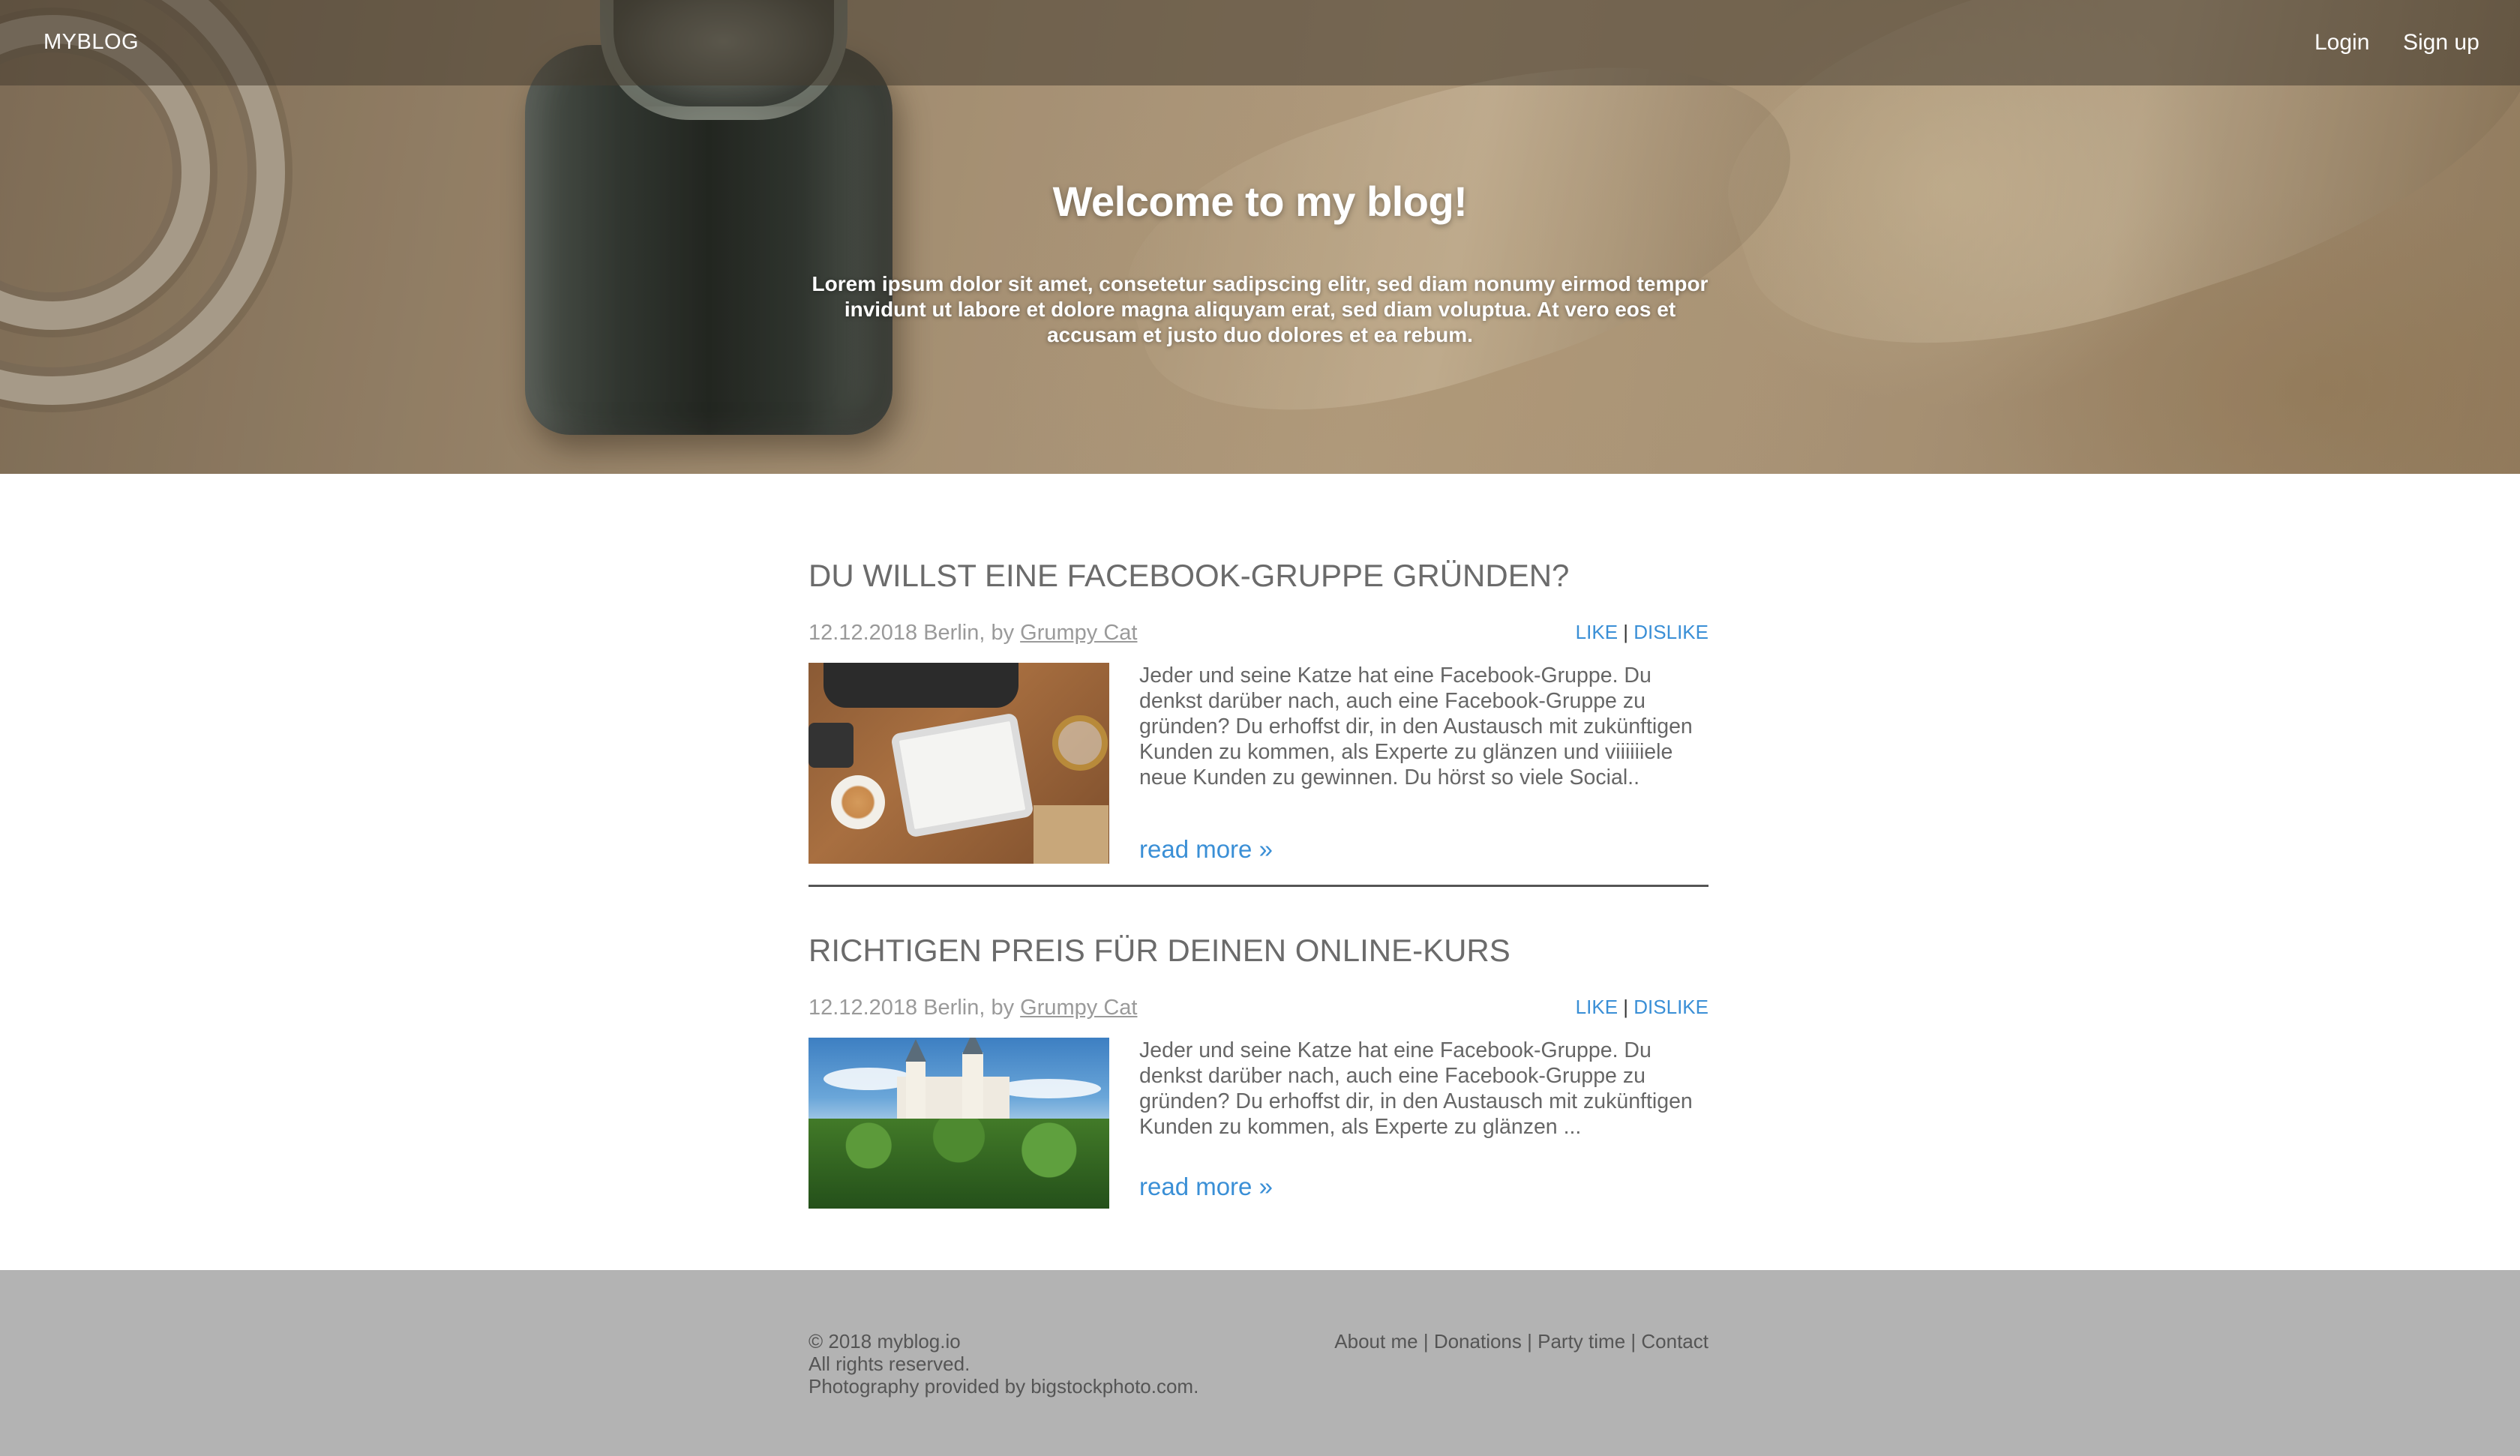 The height and width of the screenshot is (1456, 2520). I want to click on forest-shape, so click(958, 1164).